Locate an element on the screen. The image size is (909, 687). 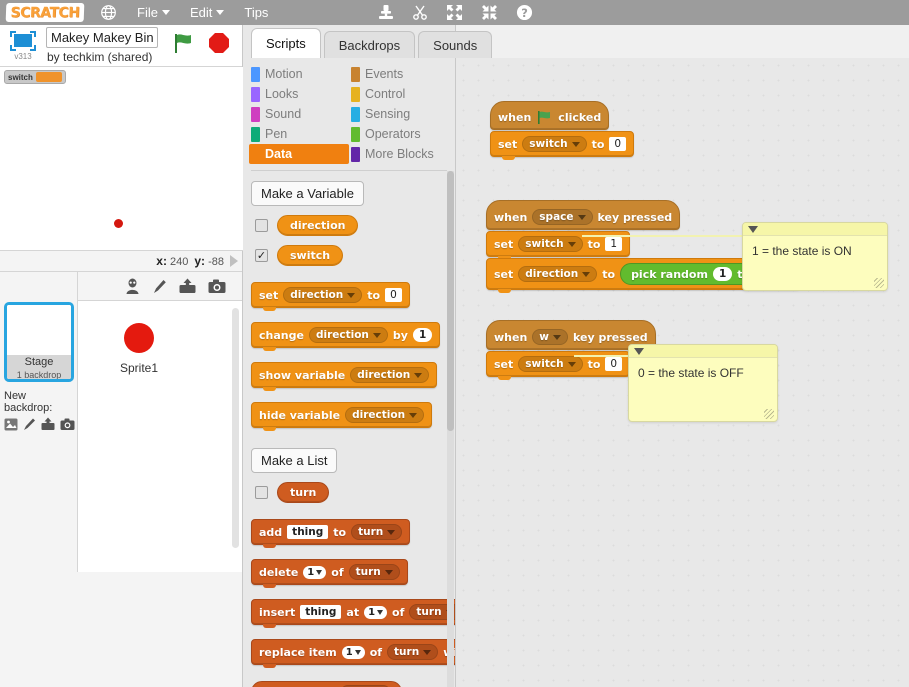
category-events: Events is located at coordinates (399, 74).